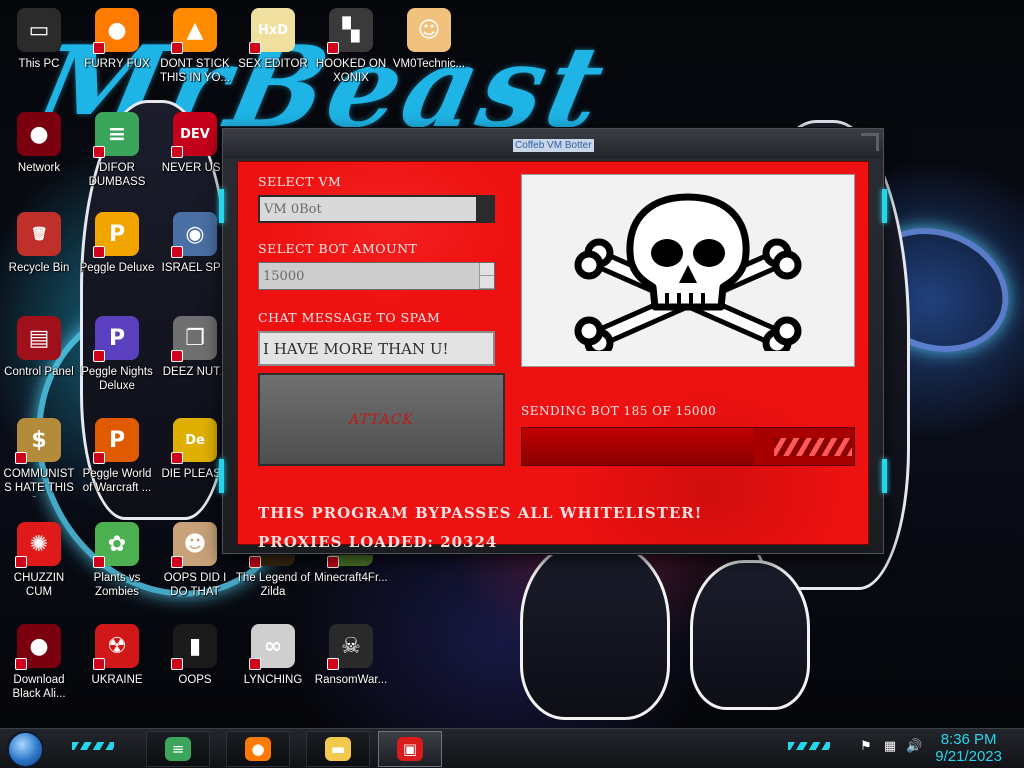 Image resolution: width=1024 pixels, height=768 pixels. Describe the element at coordinates (117, 379) in the screenshot. I see `desktop-icon-label: Peggle Nights Deluxe` at that location.